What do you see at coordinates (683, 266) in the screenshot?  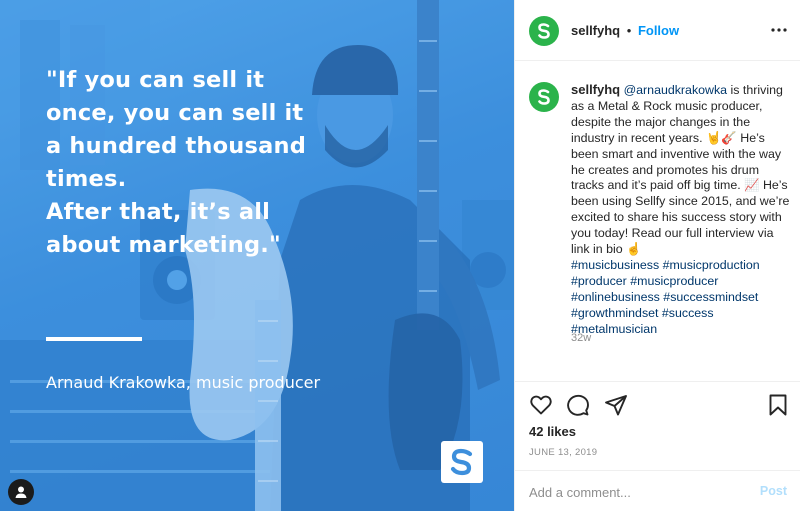 I see `hashtag-line: #musicbusiness #musicproduction` at bounding box center [683, 266].